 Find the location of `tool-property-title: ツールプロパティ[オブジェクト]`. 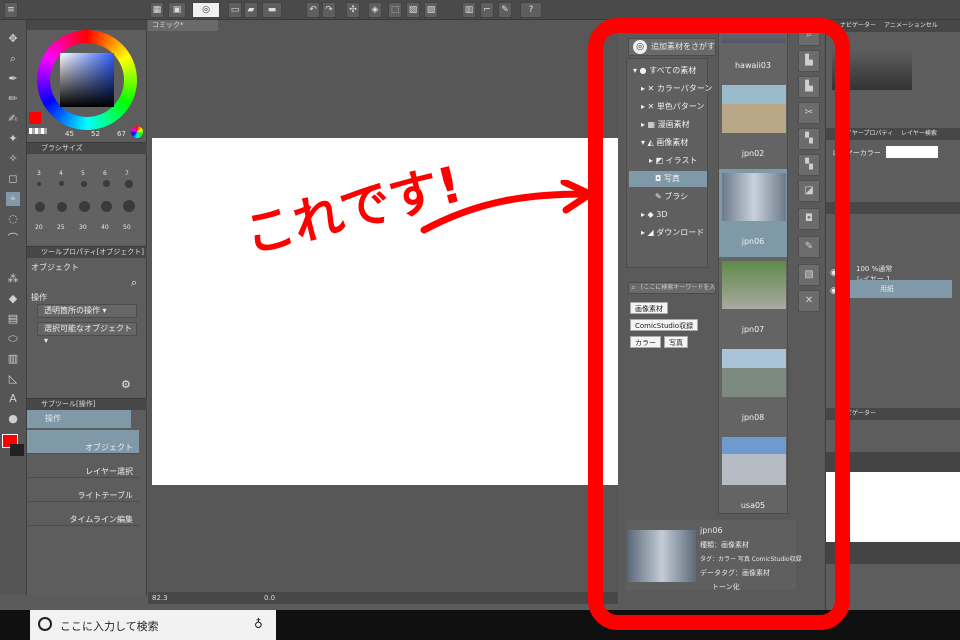

tool-property-title: ツールプロパティ[オブジェクト] is located at coordinates (87, 252).